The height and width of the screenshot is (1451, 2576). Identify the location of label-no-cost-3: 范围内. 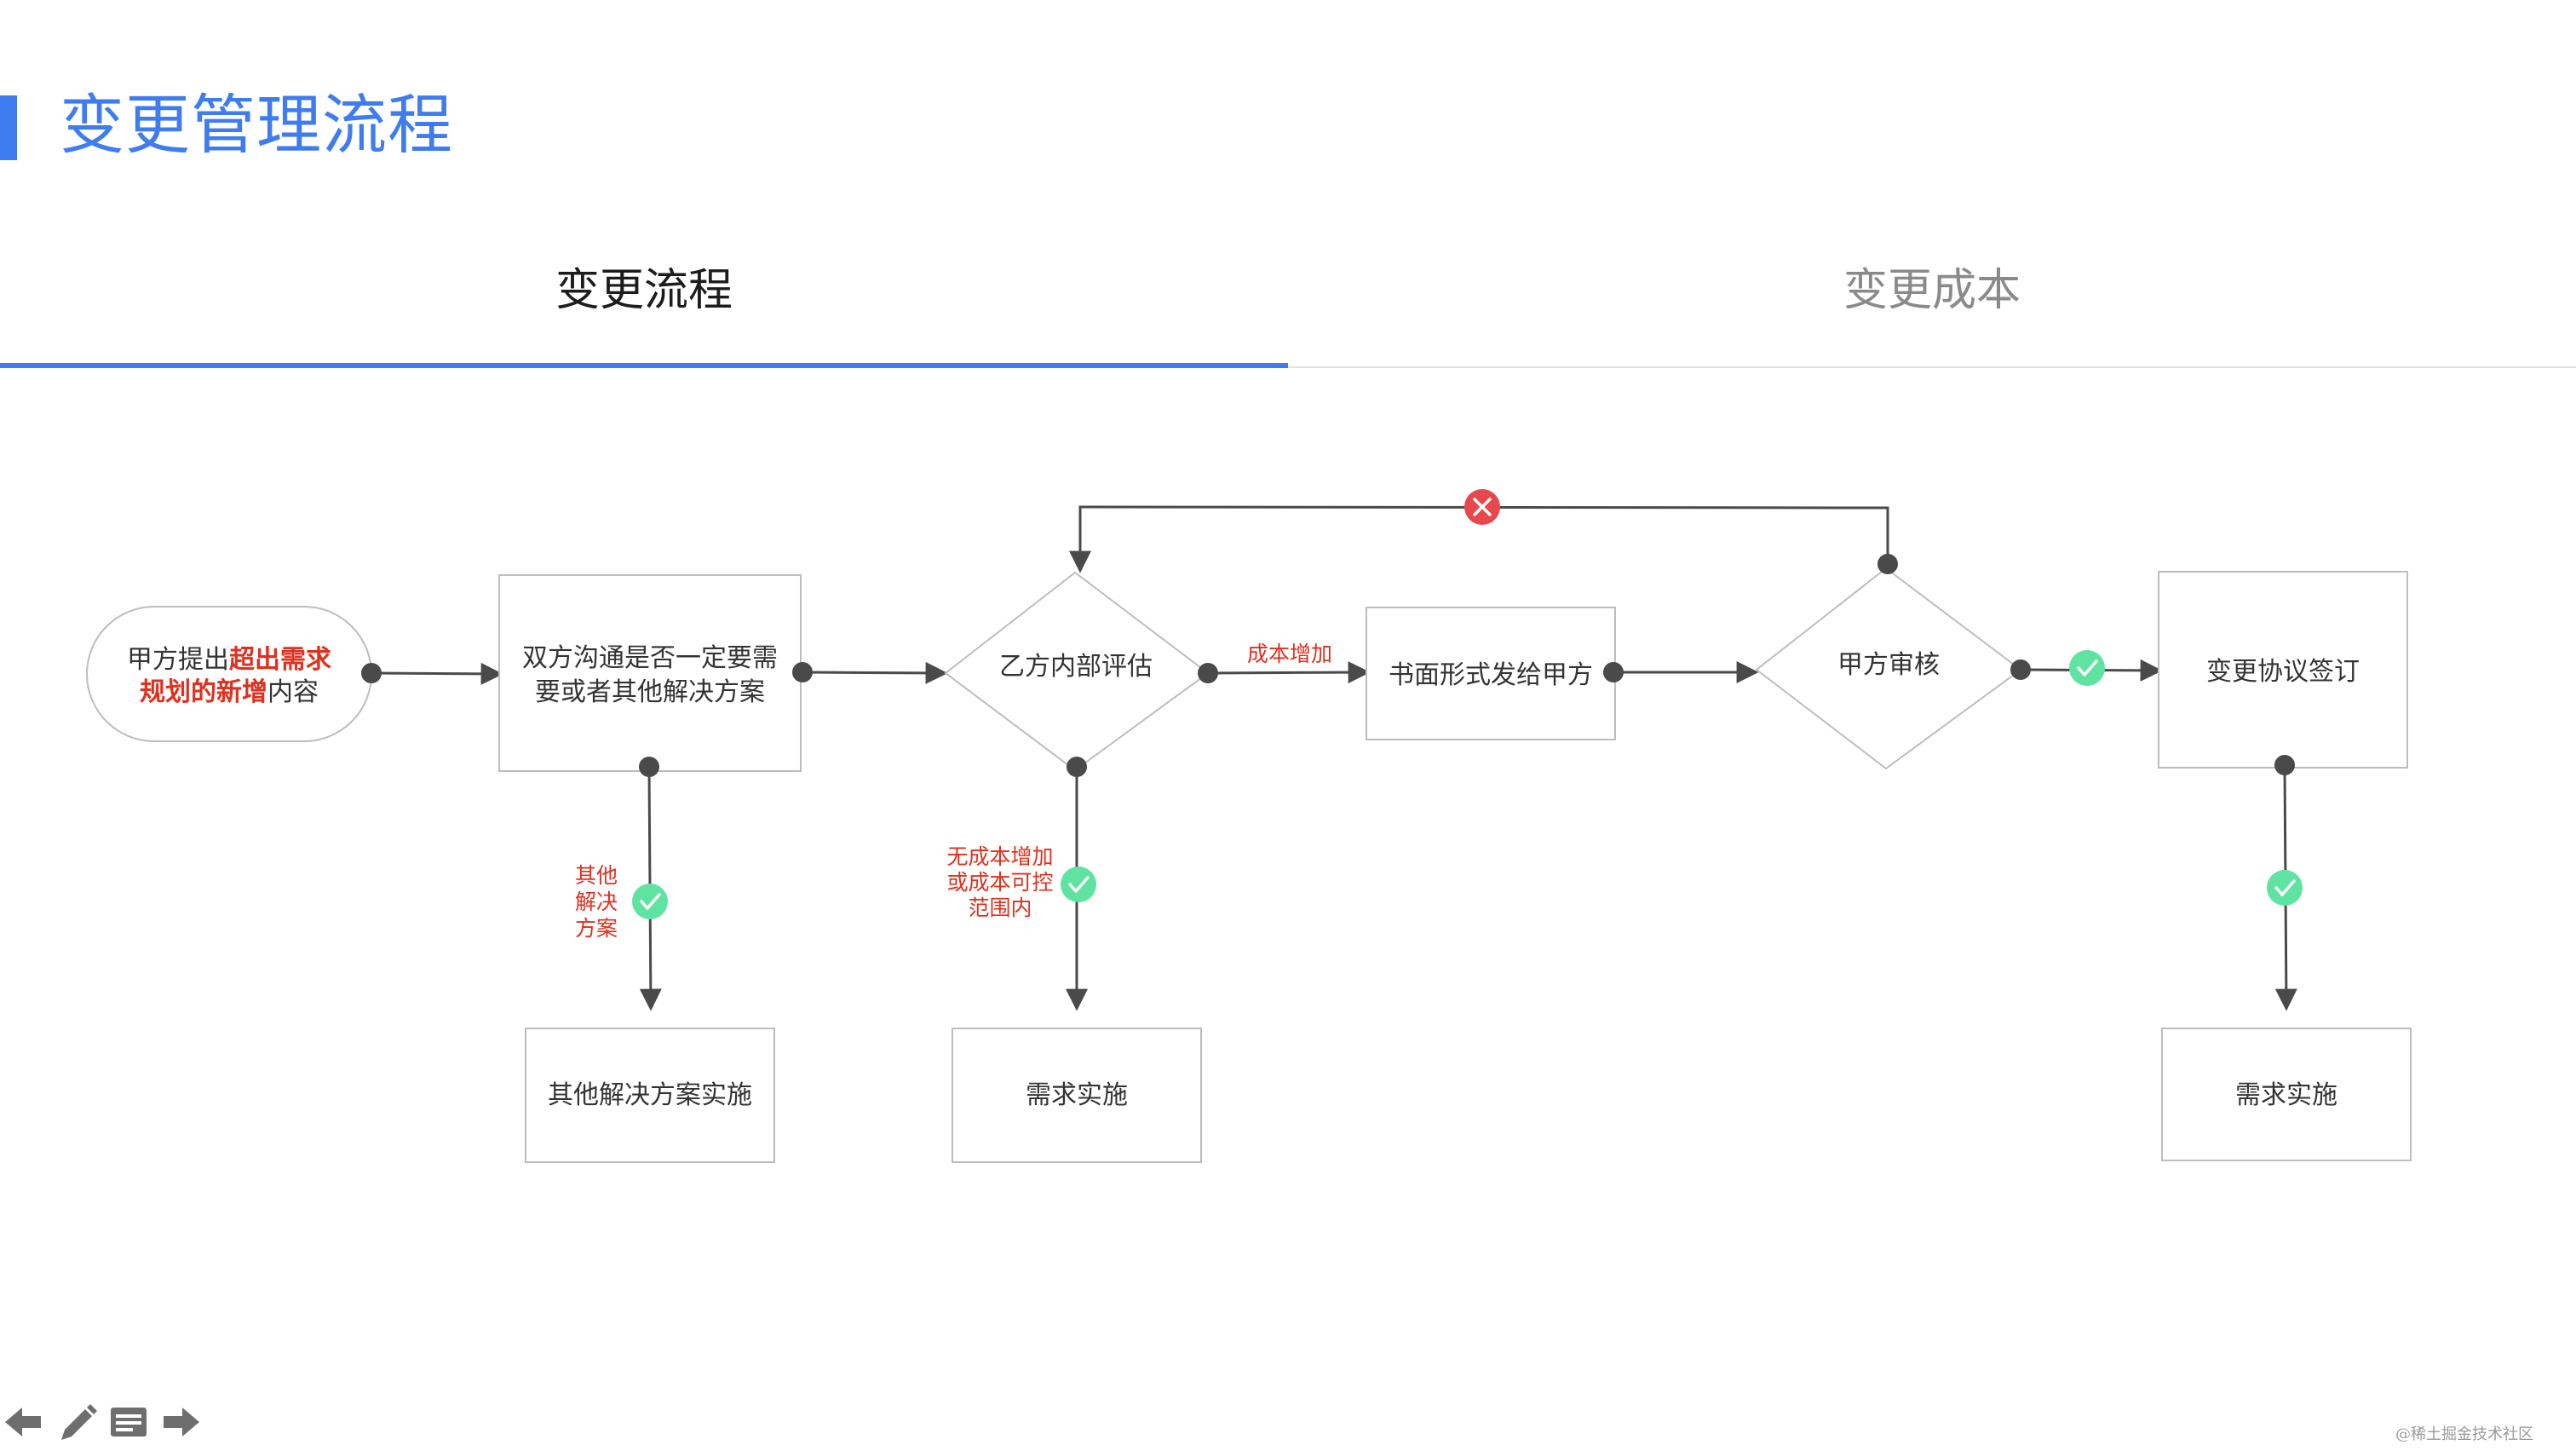
(1000, 907).